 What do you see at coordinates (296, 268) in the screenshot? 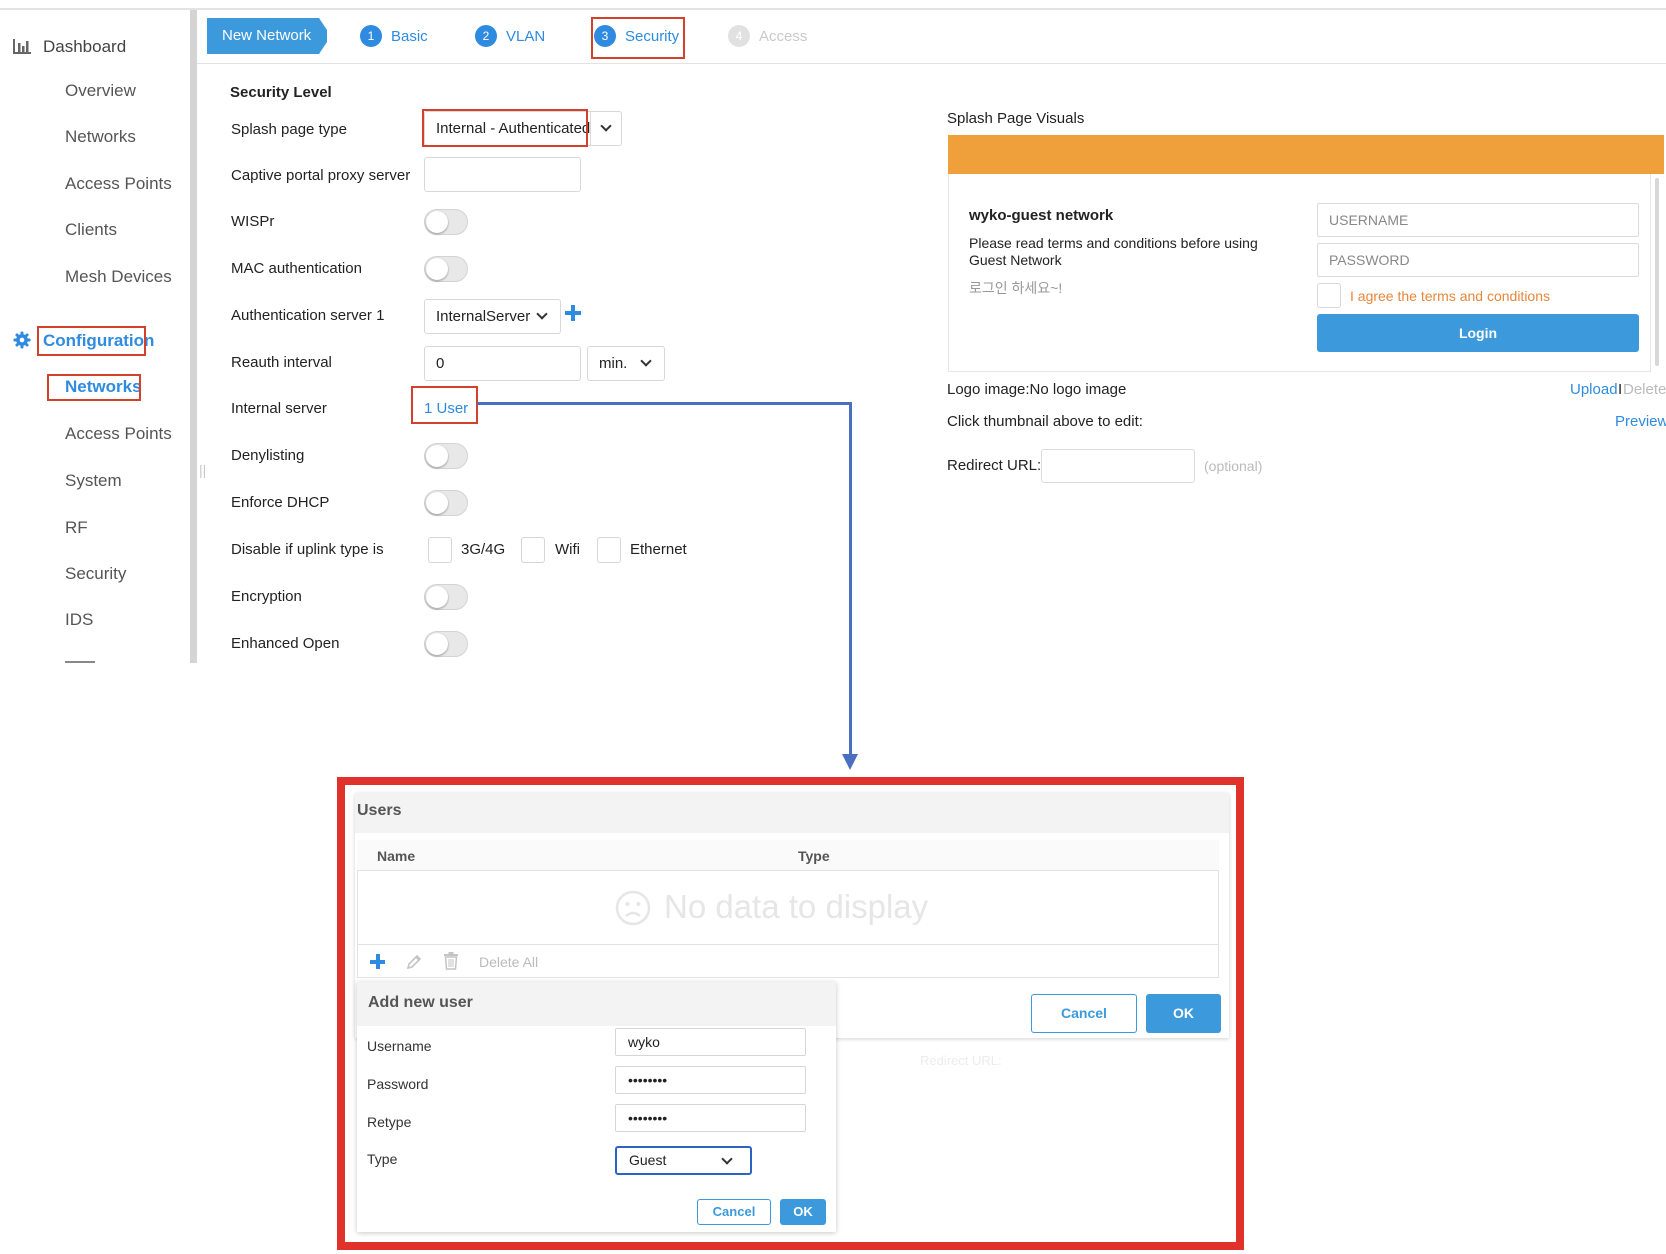
I see `mac-auth-label: MAC authentication` at bounding box center [296, 268].